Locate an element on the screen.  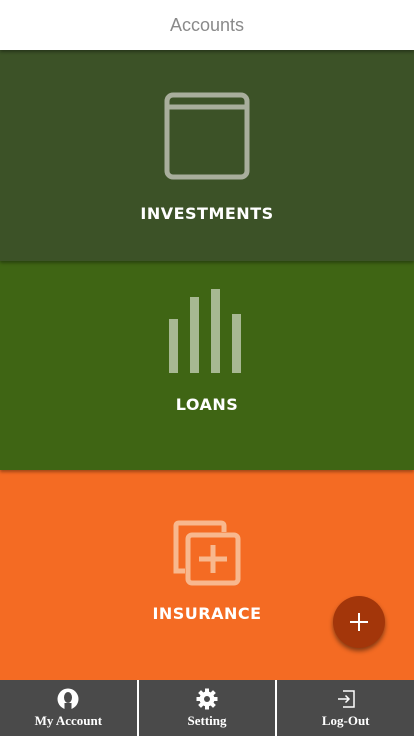
nav-my-account: My Account is located at coordinates (68, 708).